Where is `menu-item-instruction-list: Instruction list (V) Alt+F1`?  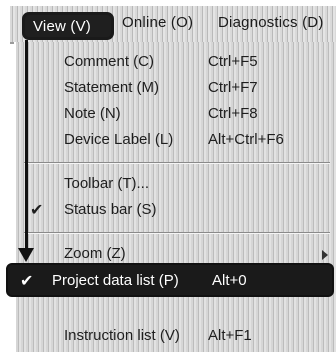 menu-item-instruction-list: Instruction list (V) Alt+F1 is located at coordinates (176, 337).